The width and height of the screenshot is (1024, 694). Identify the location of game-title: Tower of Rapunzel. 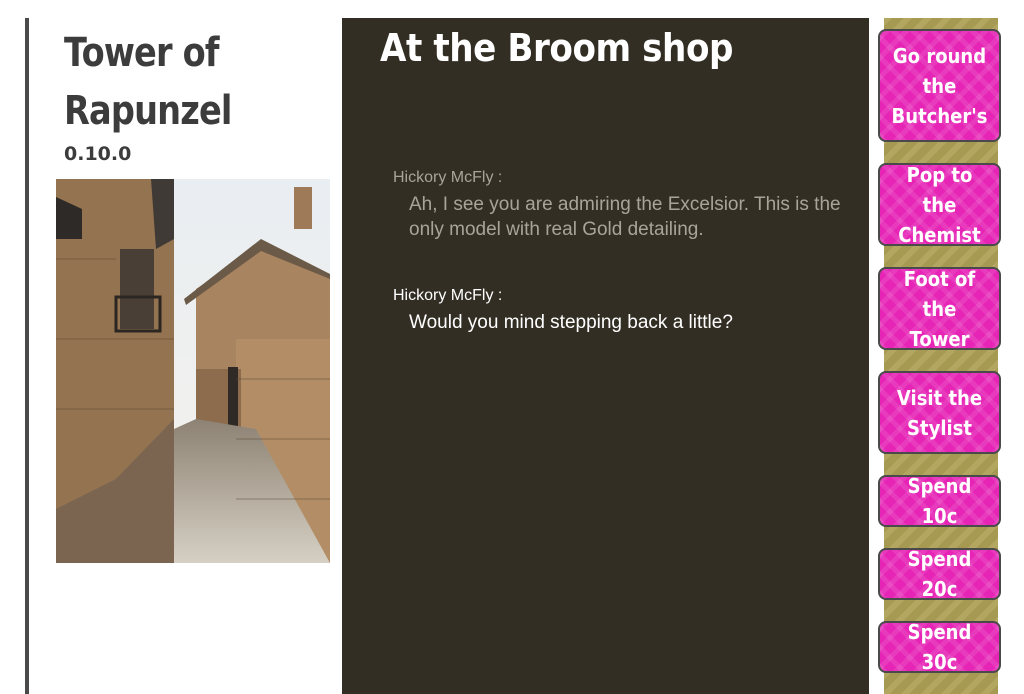
(148, 82).